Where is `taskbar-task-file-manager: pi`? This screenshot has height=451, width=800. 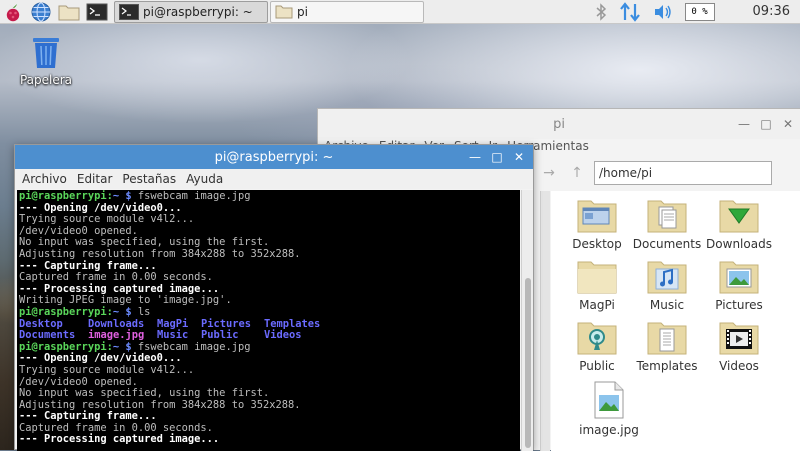 taskbar-task-file-manager: pi is located at coordinates (347, 11).